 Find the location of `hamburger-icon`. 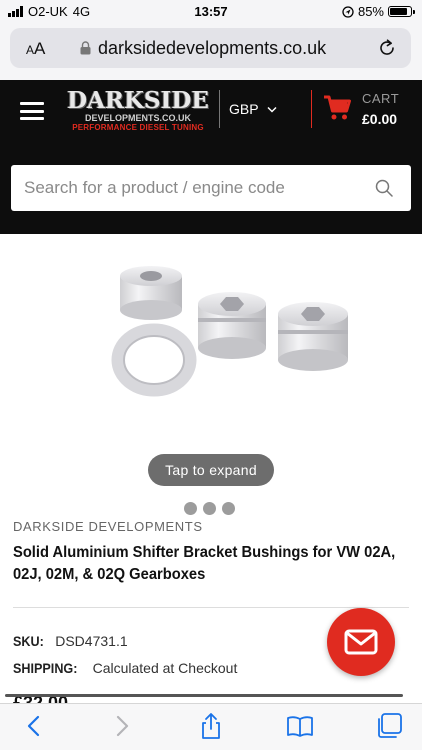

hamburger-icon is located at coordinates (32, 111).